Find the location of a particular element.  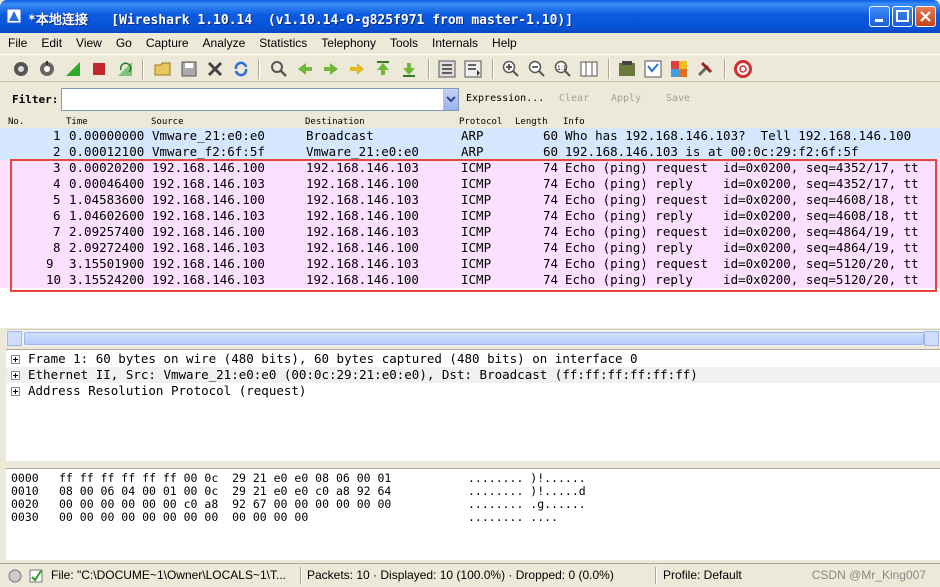

tree-item-label: Address Resolution Protocol (request) is located at coordinates (167, 390).